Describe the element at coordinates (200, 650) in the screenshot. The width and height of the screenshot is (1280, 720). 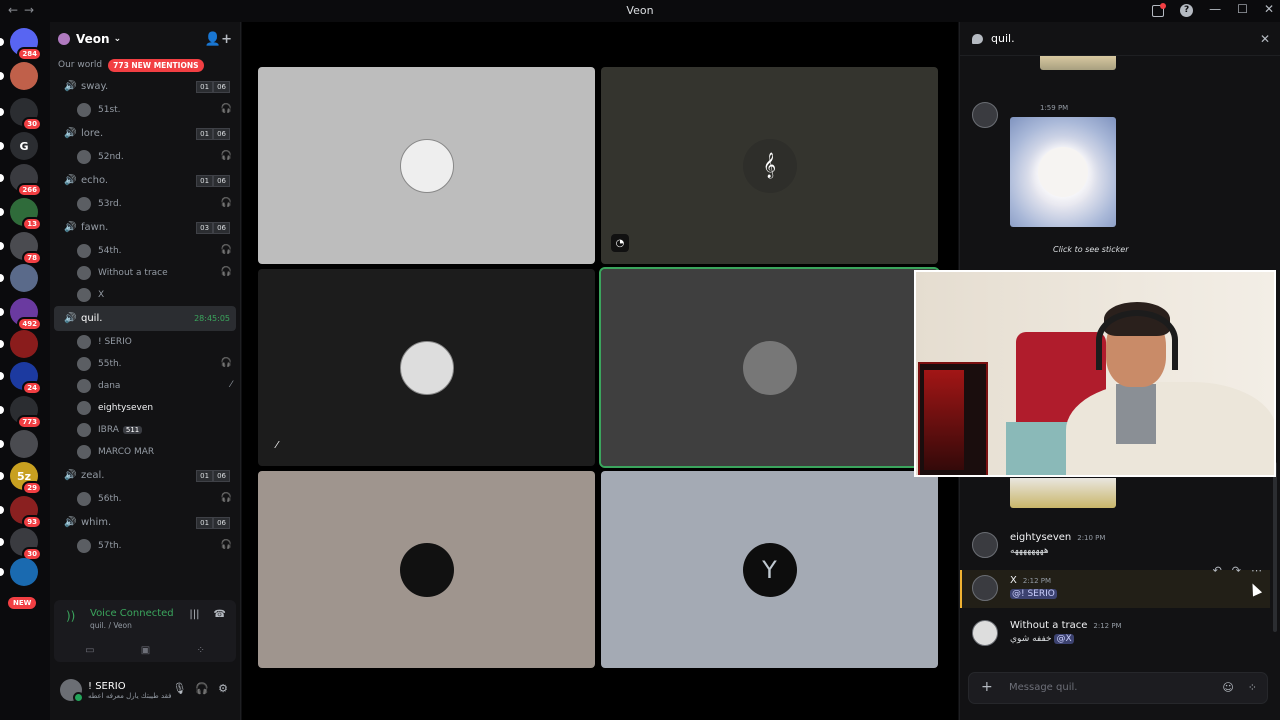
I see `activities-icon: ⁘` at that location.